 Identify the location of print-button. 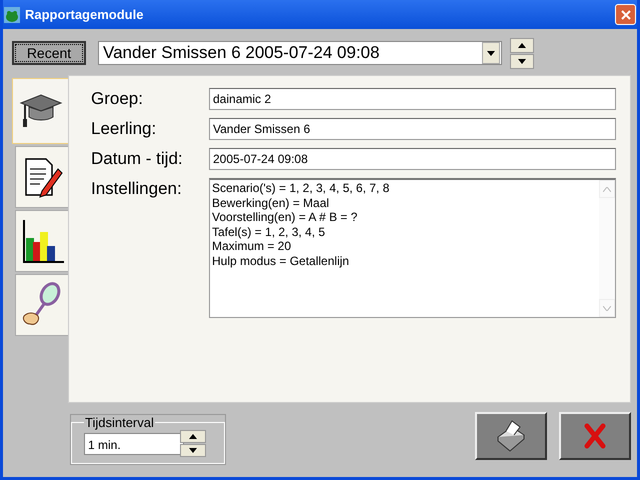
(511, 436).